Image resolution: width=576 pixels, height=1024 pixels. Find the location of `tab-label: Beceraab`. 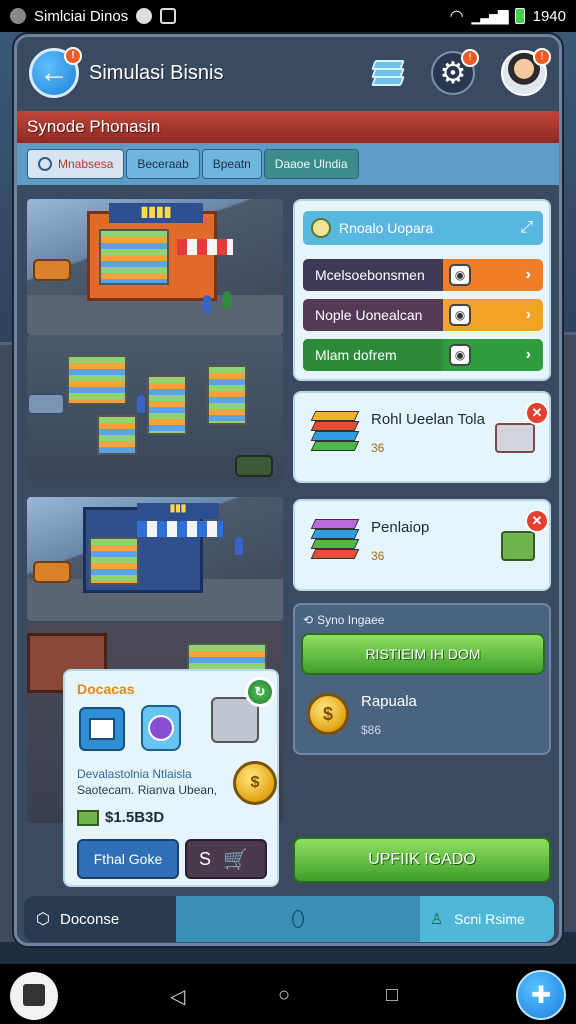

tab-label: Beceraab is located at coordinates (163, 164).